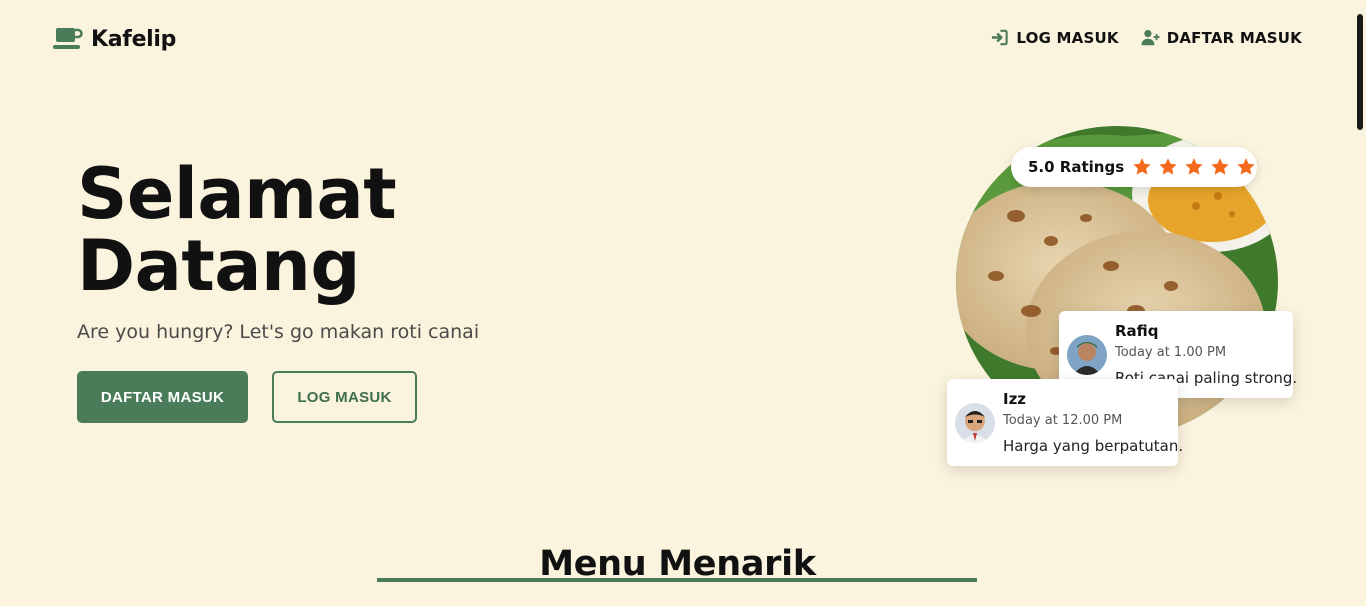 This screenshot has height=606, width=1366. What do you see at coordinates (1015, 399) in the screenshot?
I see `reviewer-name: Izz` at bounding box center [1015, 399].